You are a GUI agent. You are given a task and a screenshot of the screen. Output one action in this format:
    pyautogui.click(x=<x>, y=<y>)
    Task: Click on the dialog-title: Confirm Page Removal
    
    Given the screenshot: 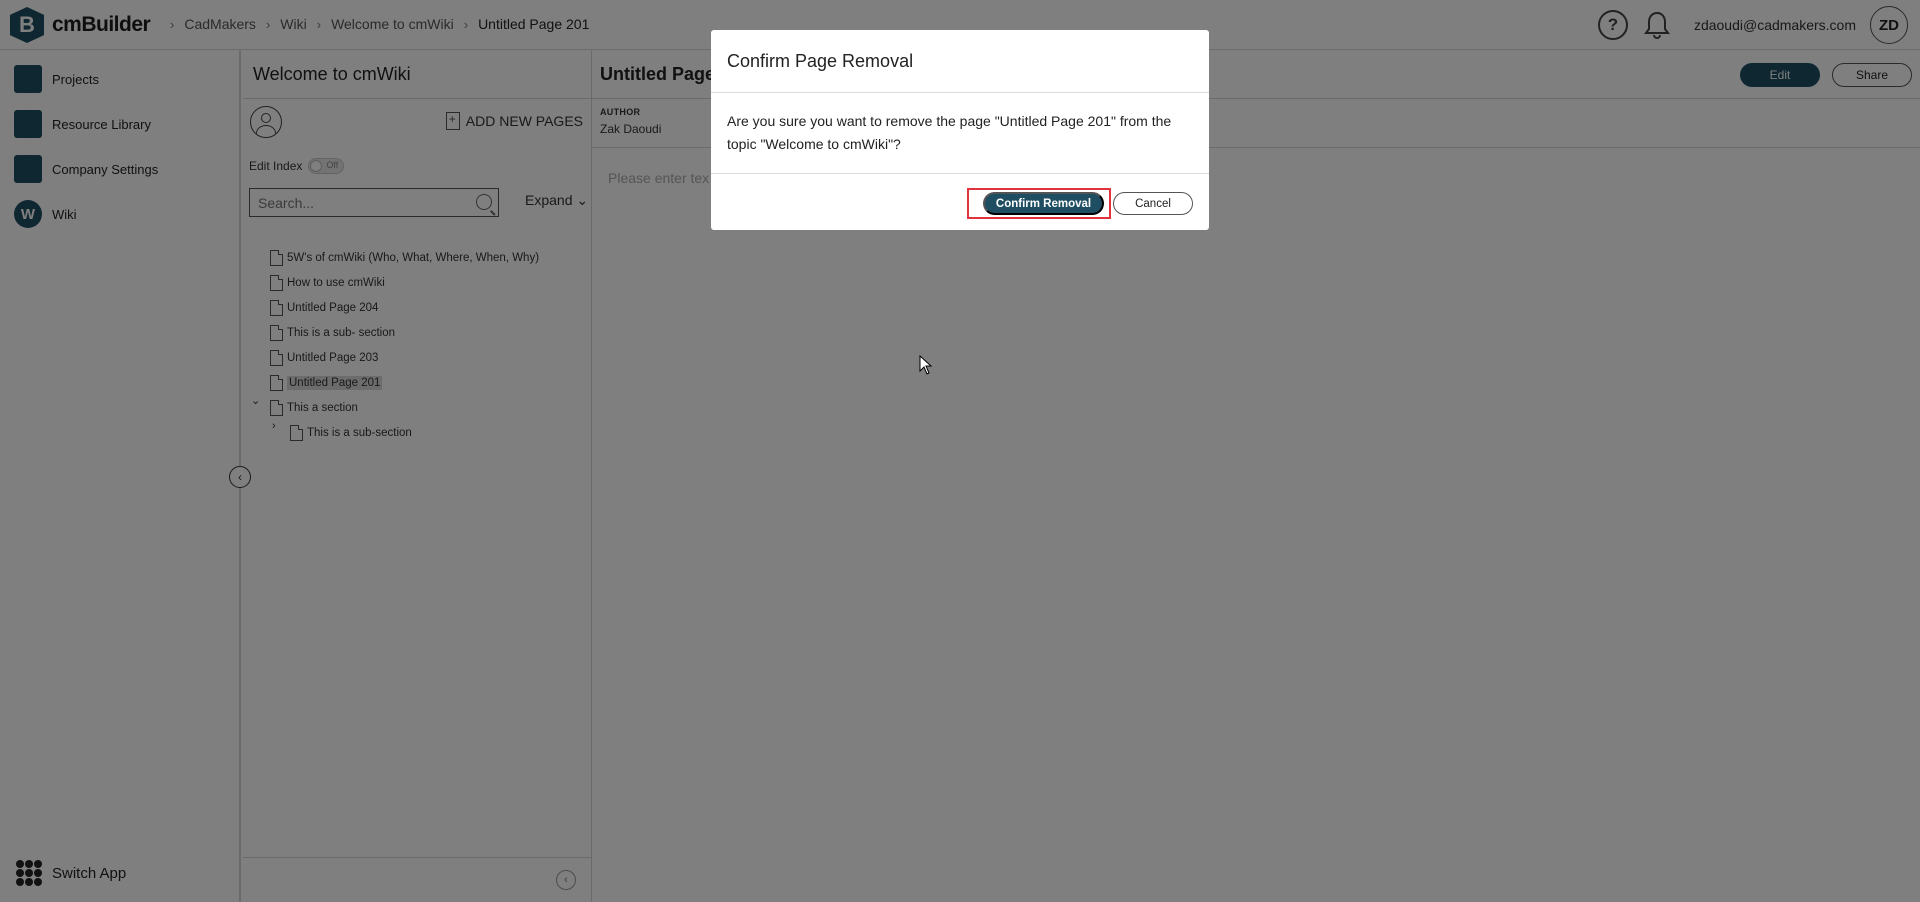 What is the action you would take?
    pyautogui.click(x=820, y=61)
    